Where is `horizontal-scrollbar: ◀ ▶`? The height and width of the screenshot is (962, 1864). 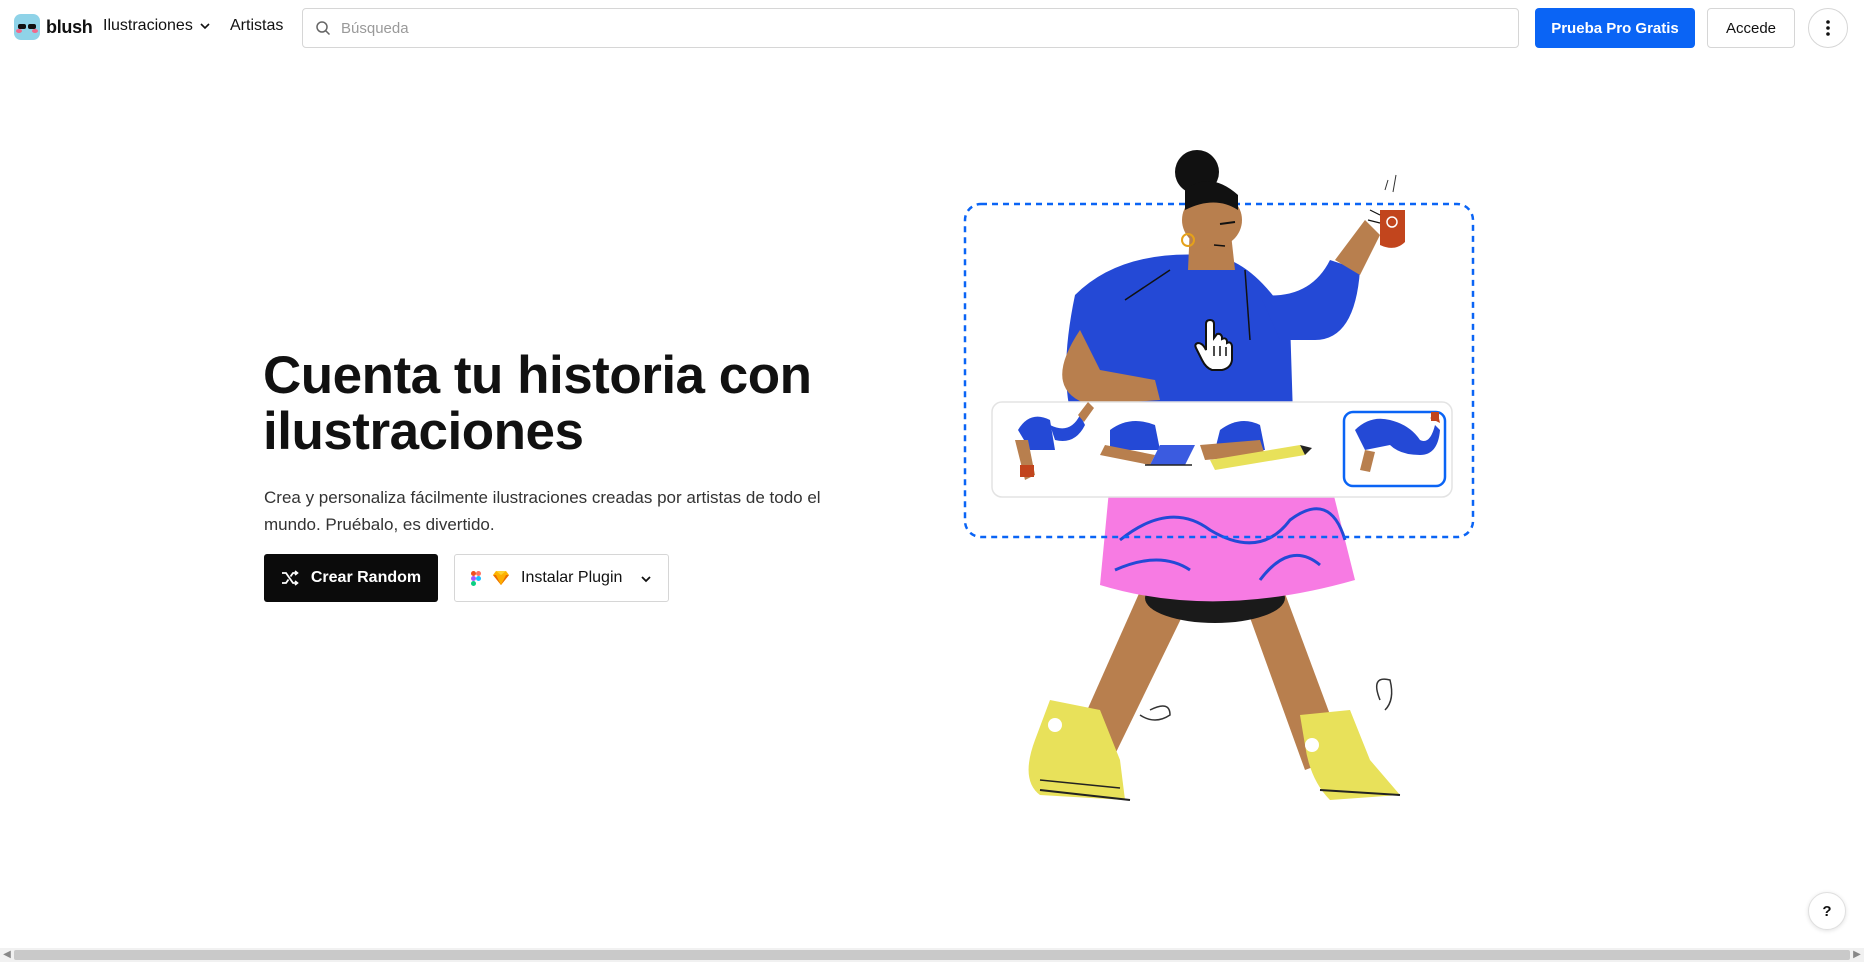
horizontal-scrollbar: ◀ ▶ is located at coordinates (932, 955).